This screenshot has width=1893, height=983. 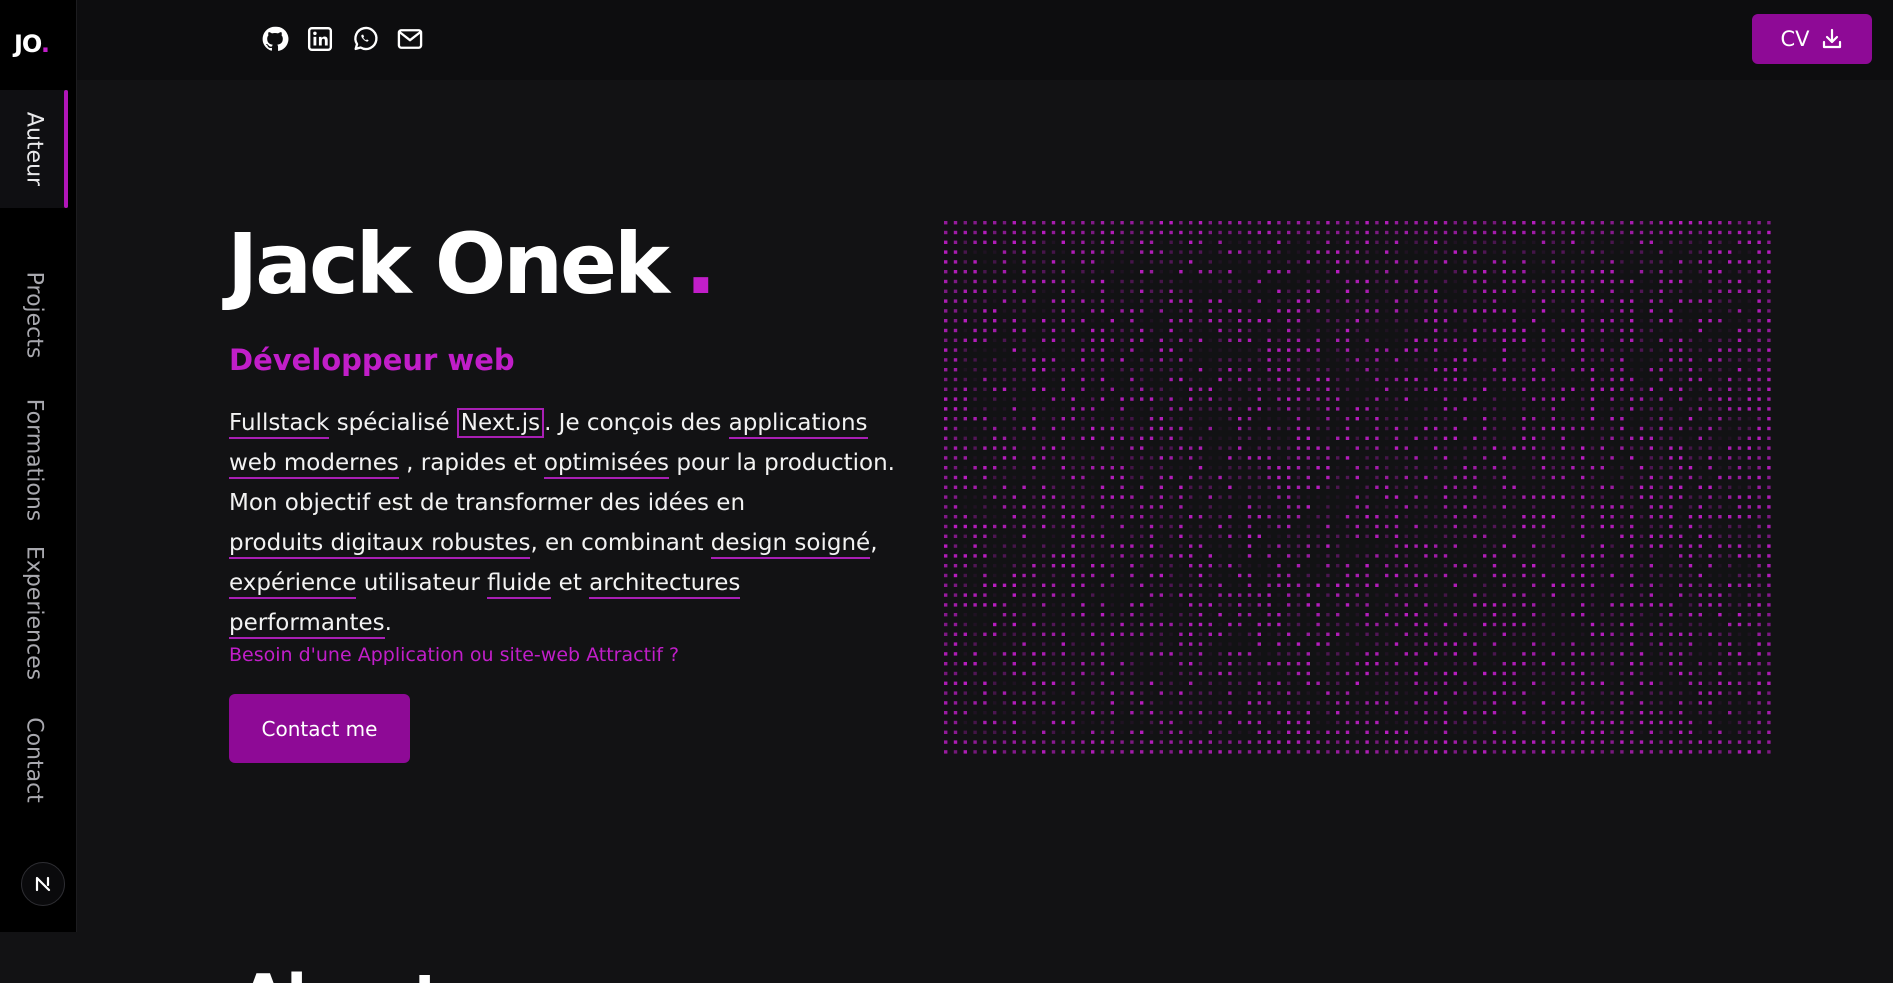 I want to click on cv-download-button: CV, so click(x=1812, y=39).